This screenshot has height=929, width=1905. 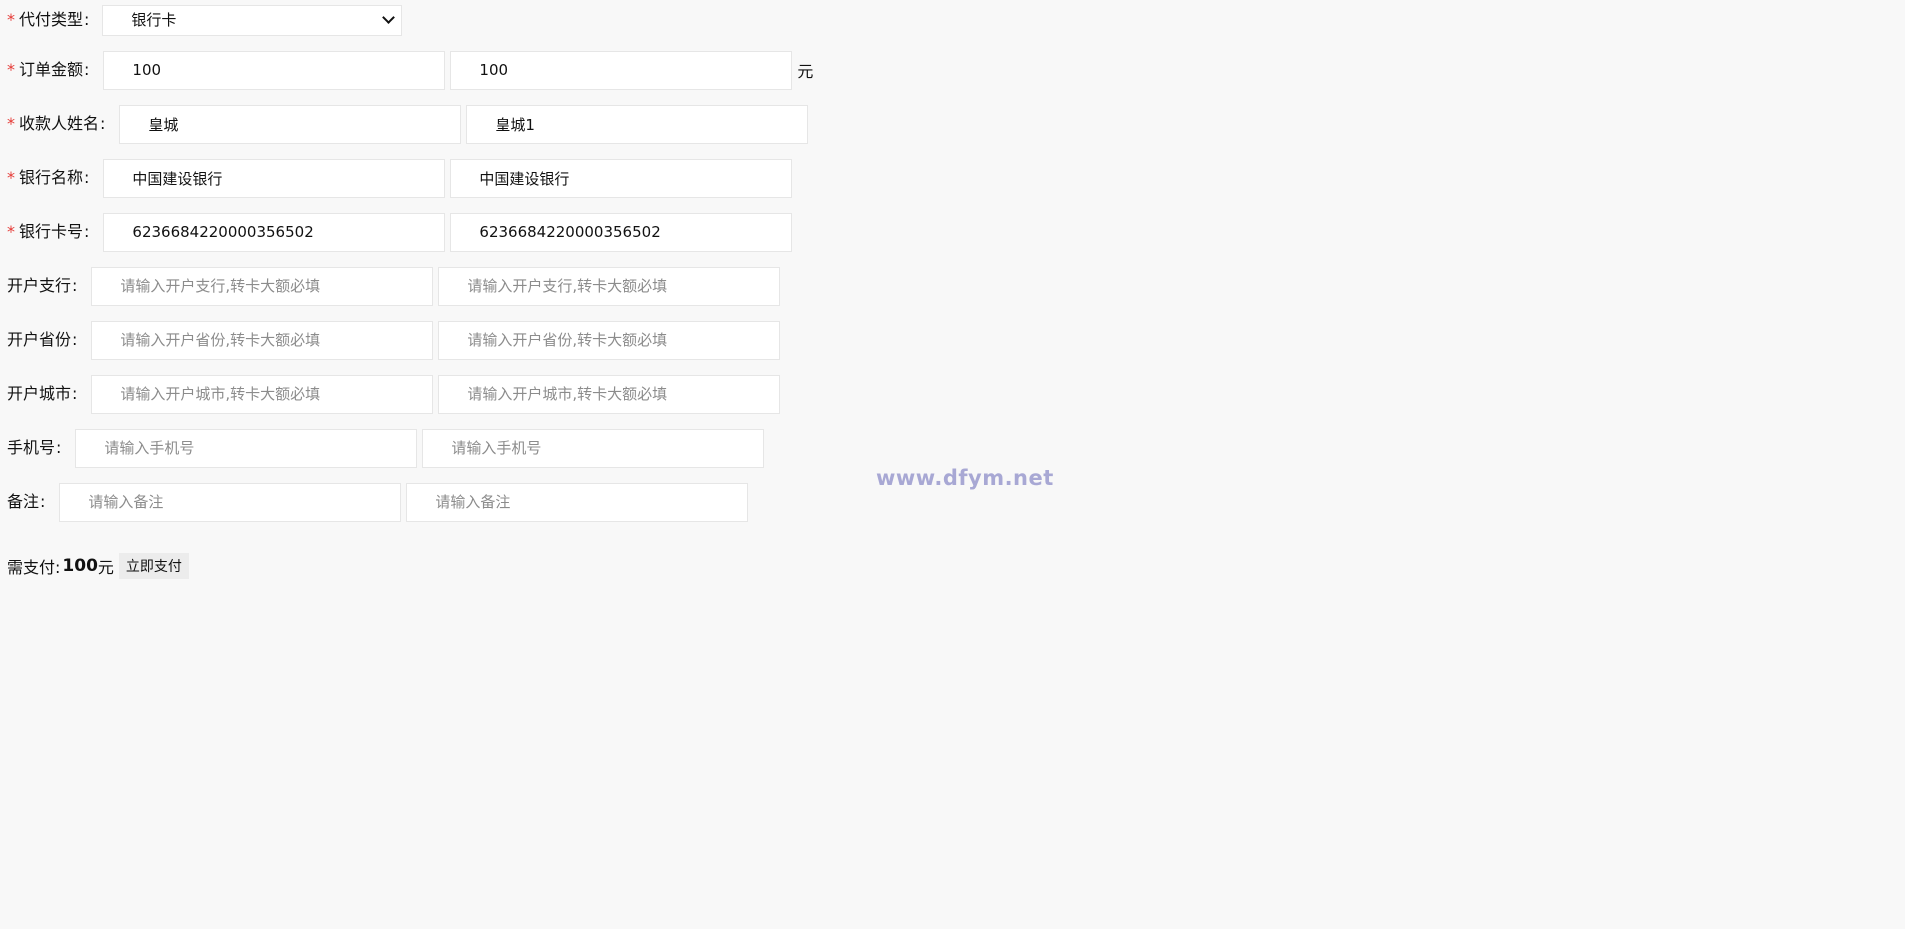 I want to click on remark-label: 备注:, so click(x=26, y=502).